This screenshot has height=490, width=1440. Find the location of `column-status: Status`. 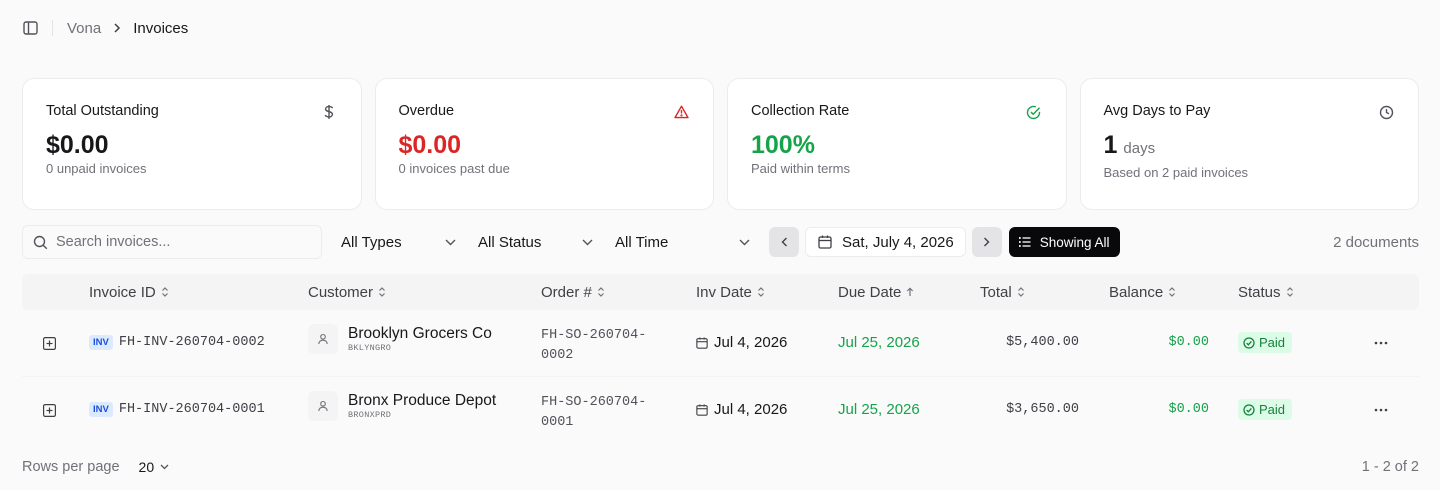

column-status: Status is located at coordinates (1266, 292).